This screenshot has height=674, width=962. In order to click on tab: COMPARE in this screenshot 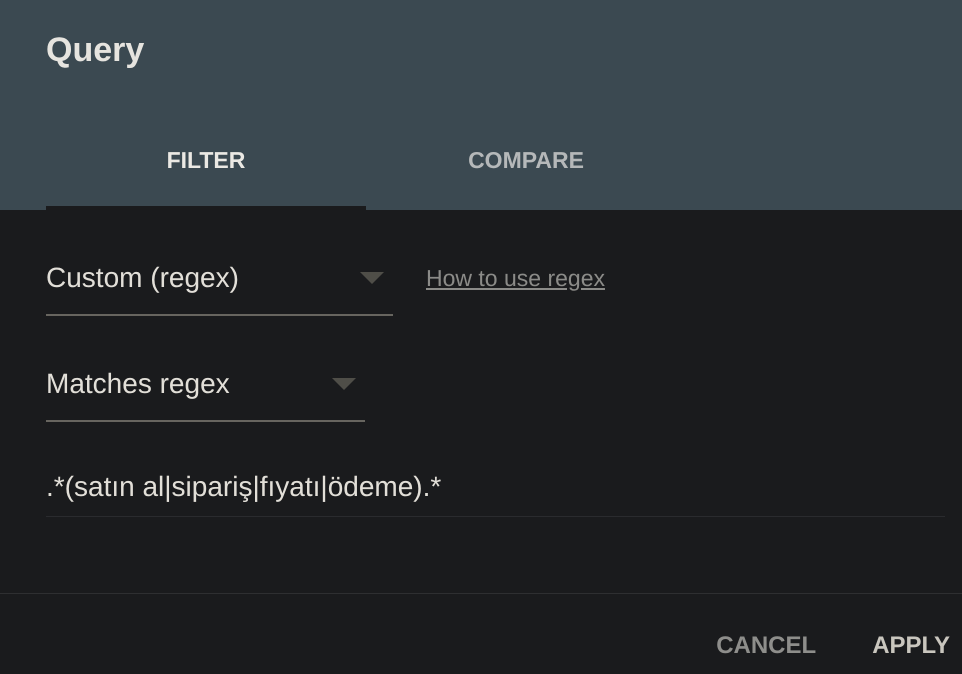, I will do `click(526, 162)`.